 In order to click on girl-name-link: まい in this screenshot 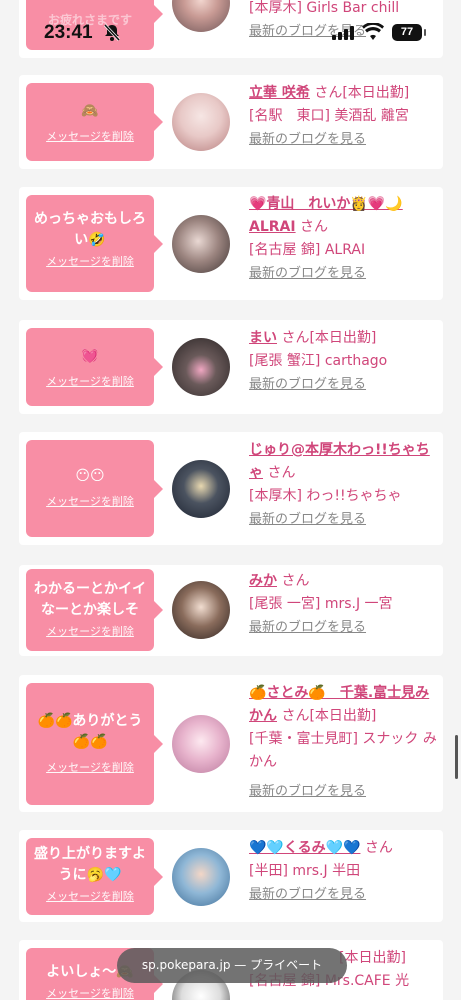, I will do `click(263, 338)`.